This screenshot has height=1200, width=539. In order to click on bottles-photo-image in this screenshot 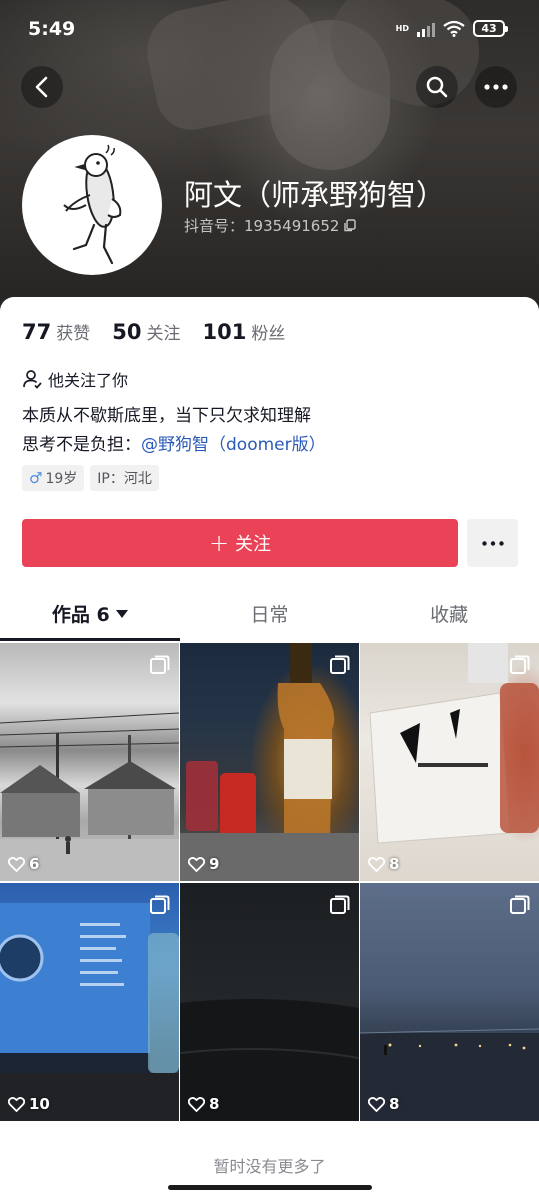, I will do `click(269, 762)`.